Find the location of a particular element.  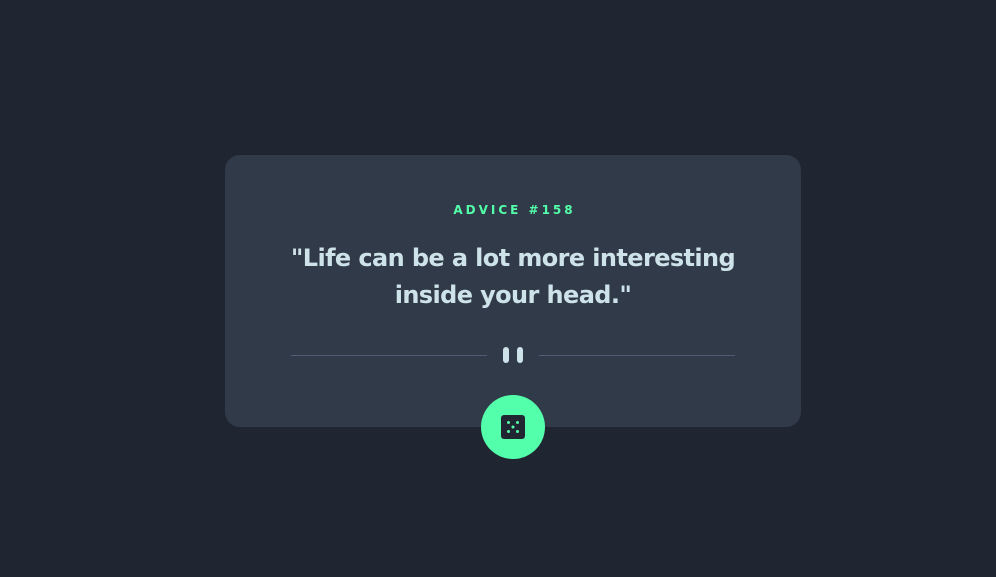

pause-bar-right is located at coordinates (520, 355).